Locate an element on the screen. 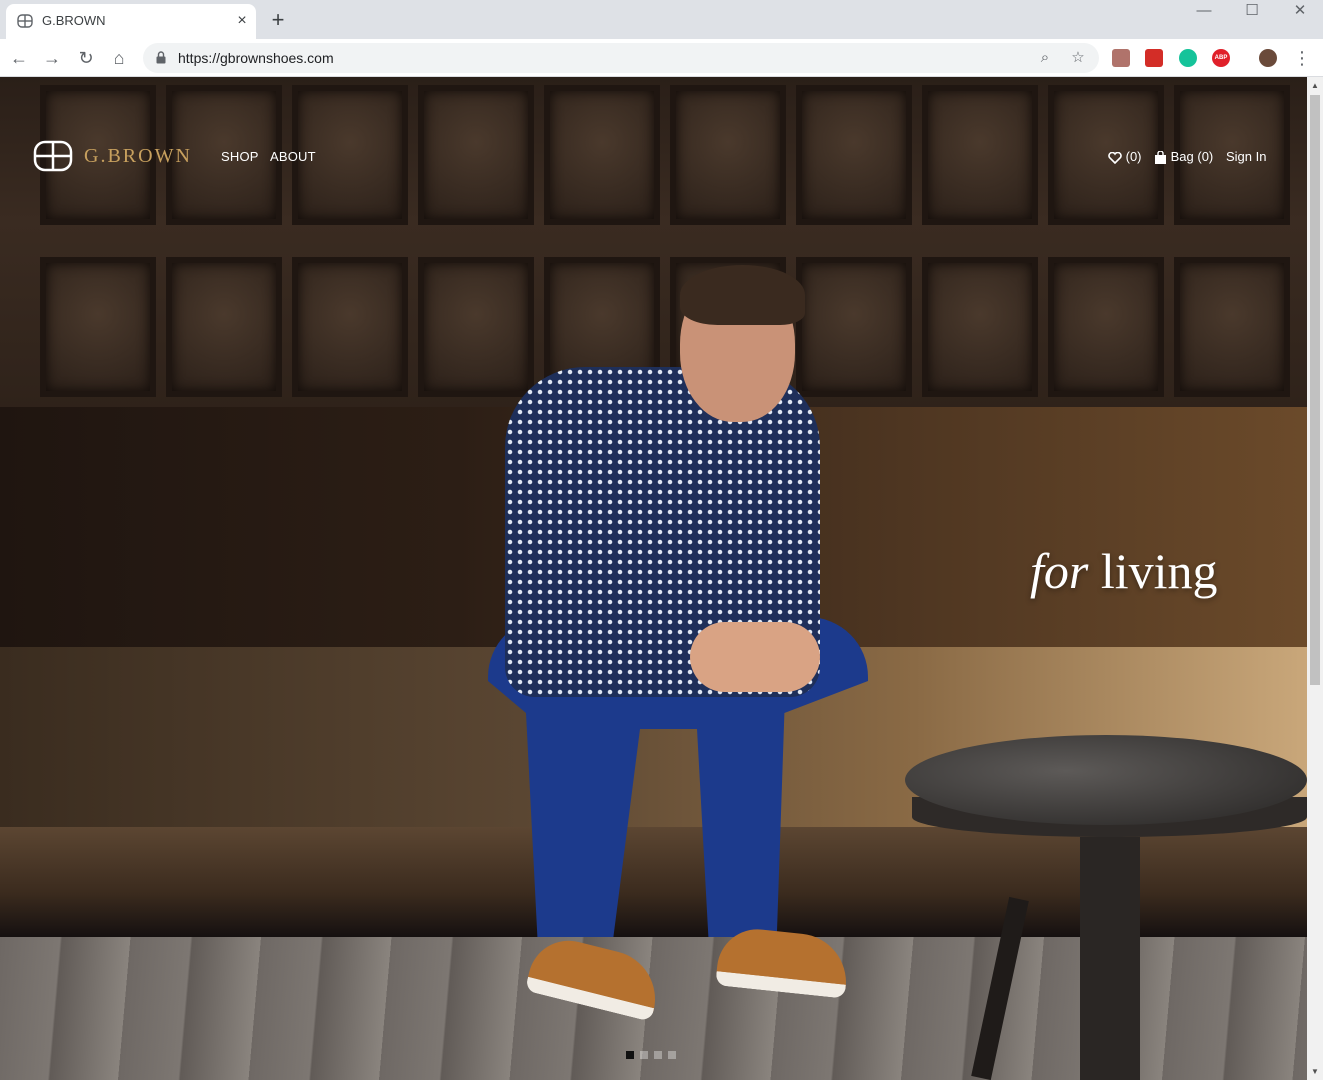 This screenshot has height=1080, width=1323. url-text: https://gbrownshoes.com is located at coordinates (256, 58).